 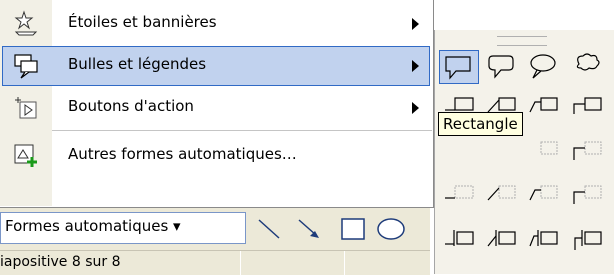 What do you see at coordinates (544, 106) in the screenshot?
I see `line-callout-3-icon` at bounding box center [544, 106].